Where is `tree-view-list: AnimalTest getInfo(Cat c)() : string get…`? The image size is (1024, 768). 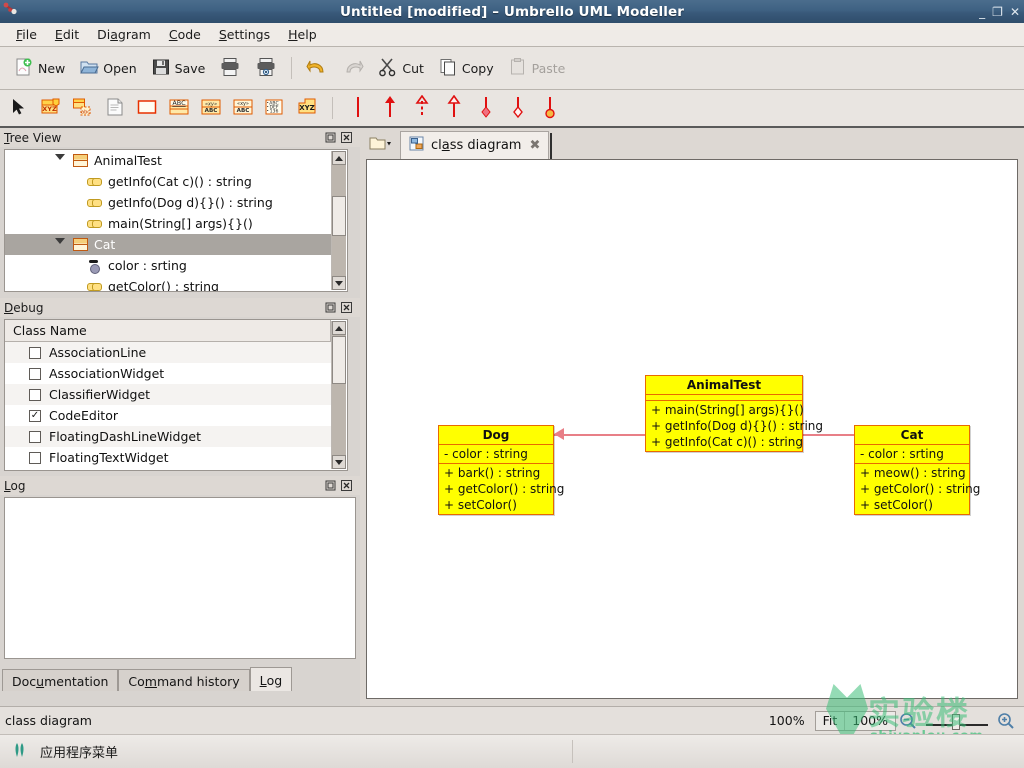
tree-view-list: AnimalTest getInfo(Cat c)() : string get… is located at coordinates (176, 220).